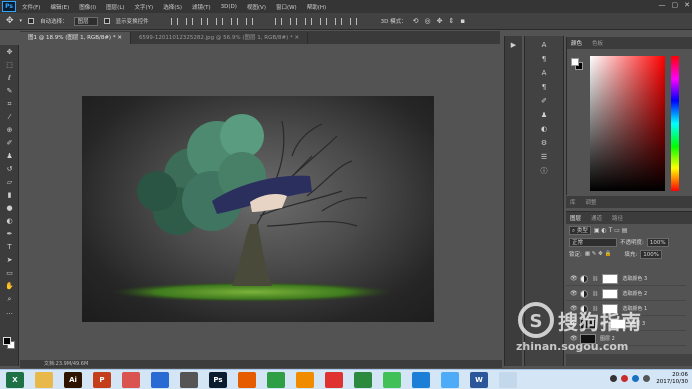 The image size is (692, 389). I want to click on fill-input: 100%, so click(651, 254).